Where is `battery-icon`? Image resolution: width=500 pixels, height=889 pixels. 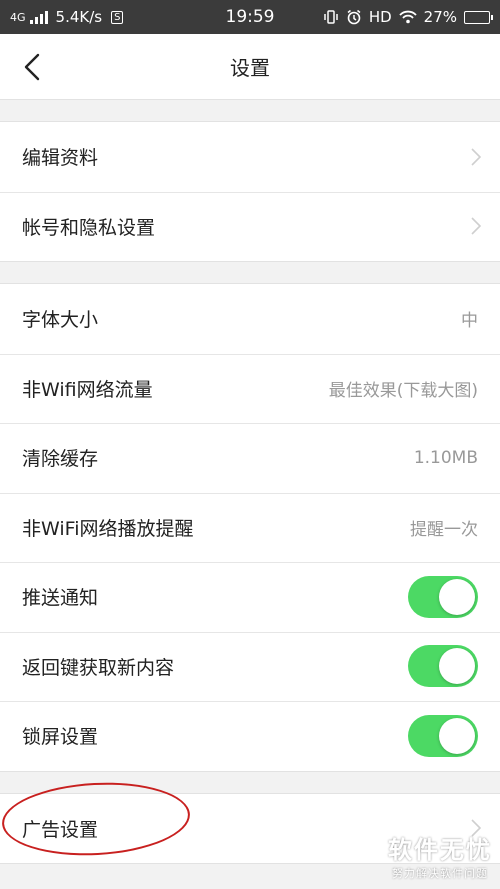 battery-icon is located at coordinates (478, 17).